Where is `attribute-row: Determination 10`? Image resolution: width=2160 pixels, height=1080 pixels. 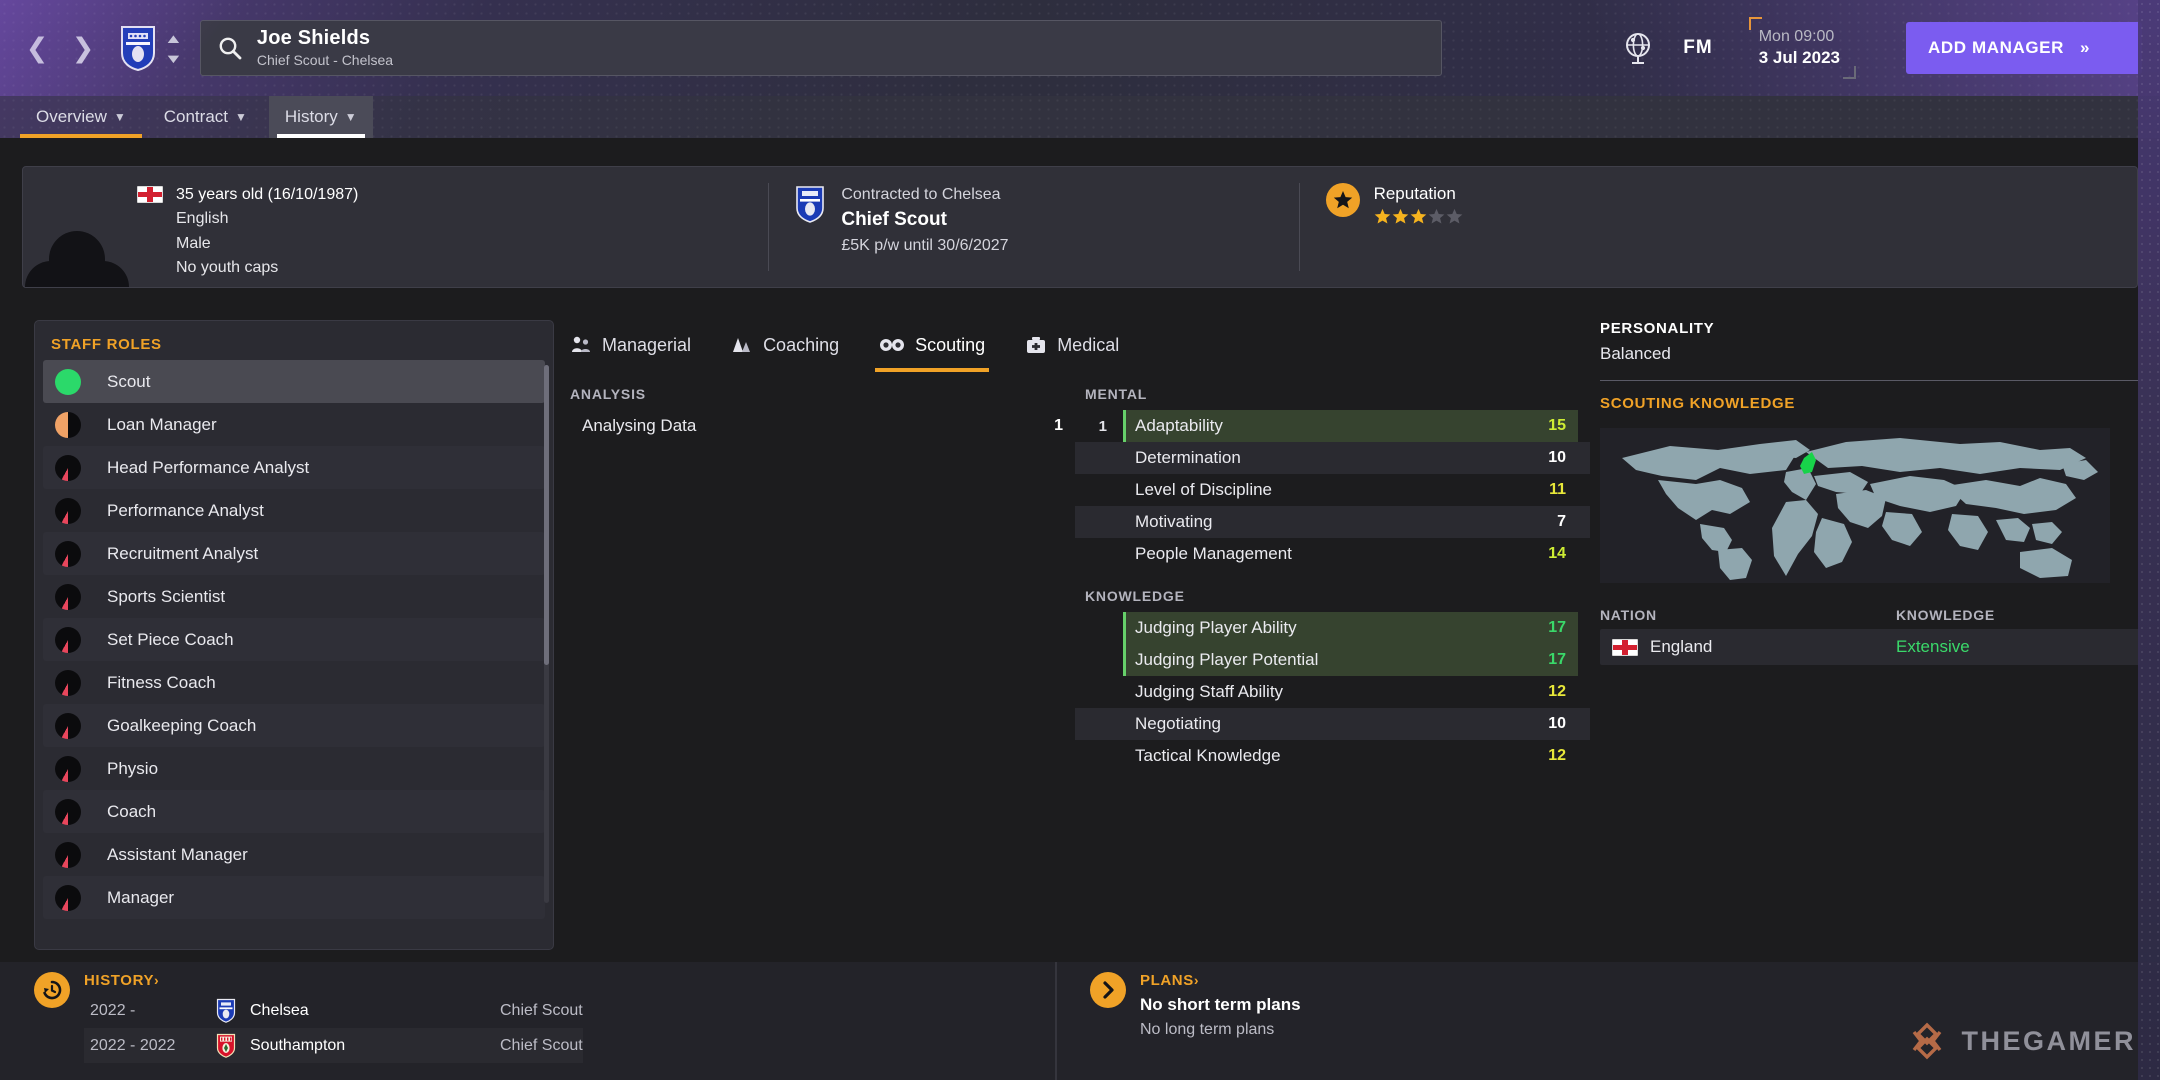
attribute-row: Determination 10 is located at coordinates (1332, 458).